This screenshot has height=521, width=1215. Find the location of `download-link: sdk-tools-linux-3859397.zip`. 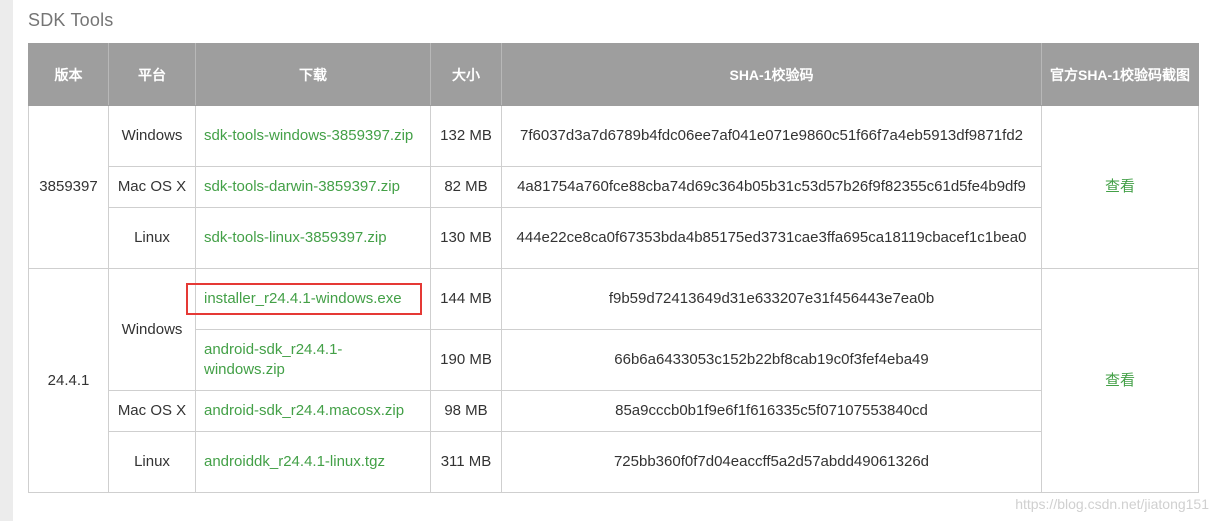

download-link: sdk-tools-linux-3859397.zip is located at coordinates (295, 237).